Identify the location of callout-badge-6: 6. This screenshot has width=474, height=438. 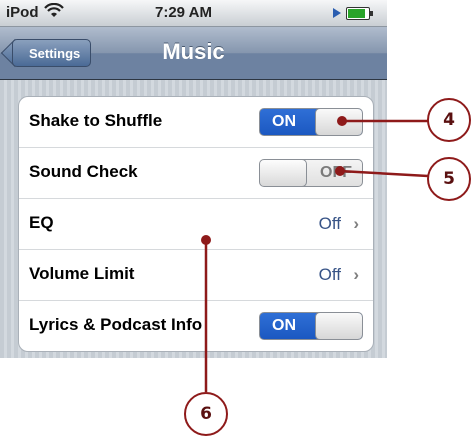
(206, 414).